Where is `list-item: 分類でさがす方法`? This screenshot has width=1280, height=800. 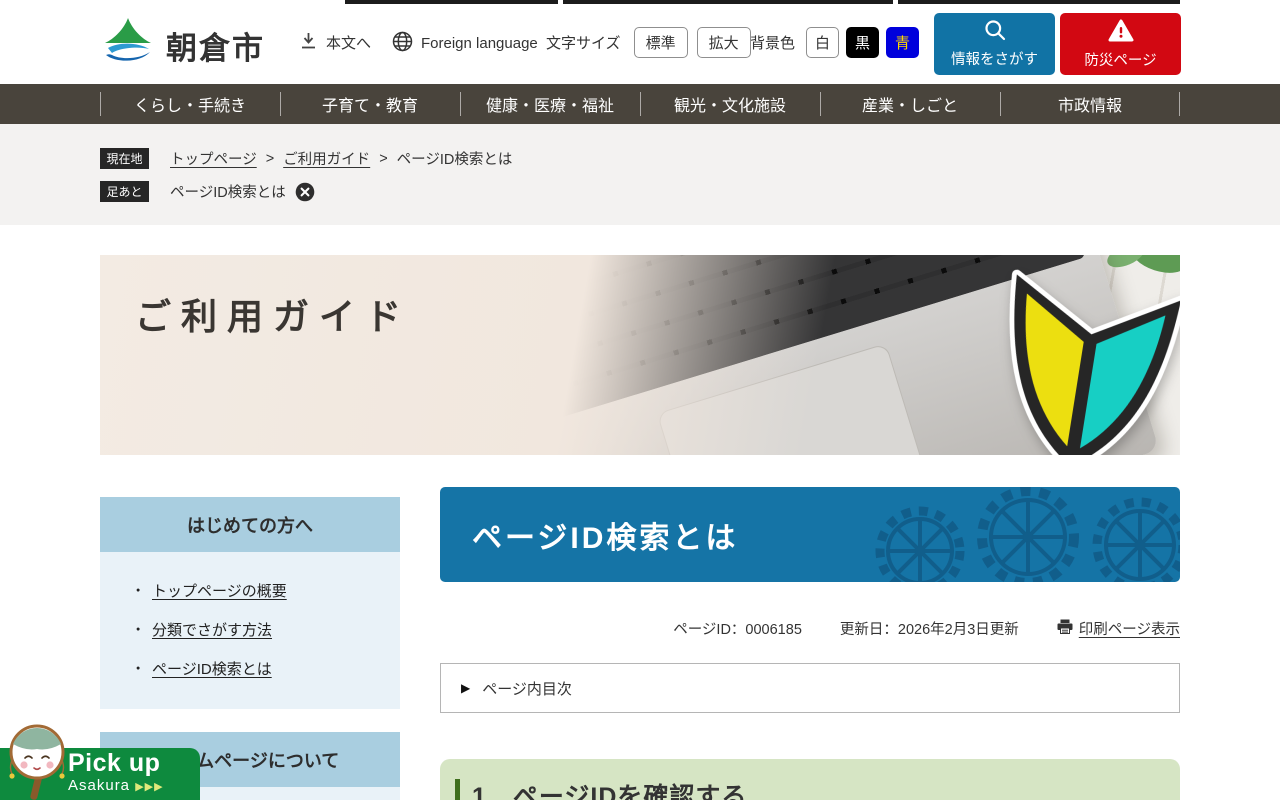
list-item: 分類でさがす方法 is located at coordinates (250, 629).